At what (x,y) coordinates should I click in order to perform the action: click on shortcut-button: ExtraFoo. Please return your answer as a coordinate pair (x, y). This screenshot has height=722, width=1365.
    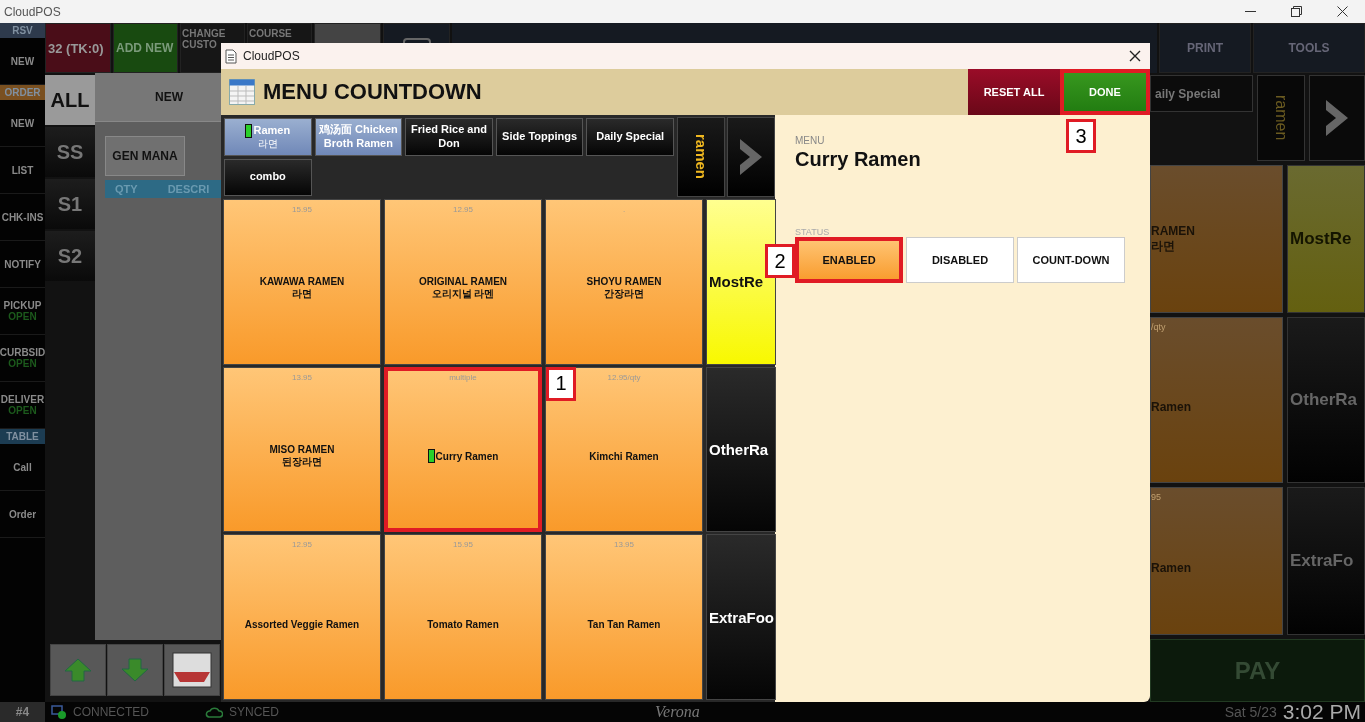
    Looking at the image, I should click on (741, 617).